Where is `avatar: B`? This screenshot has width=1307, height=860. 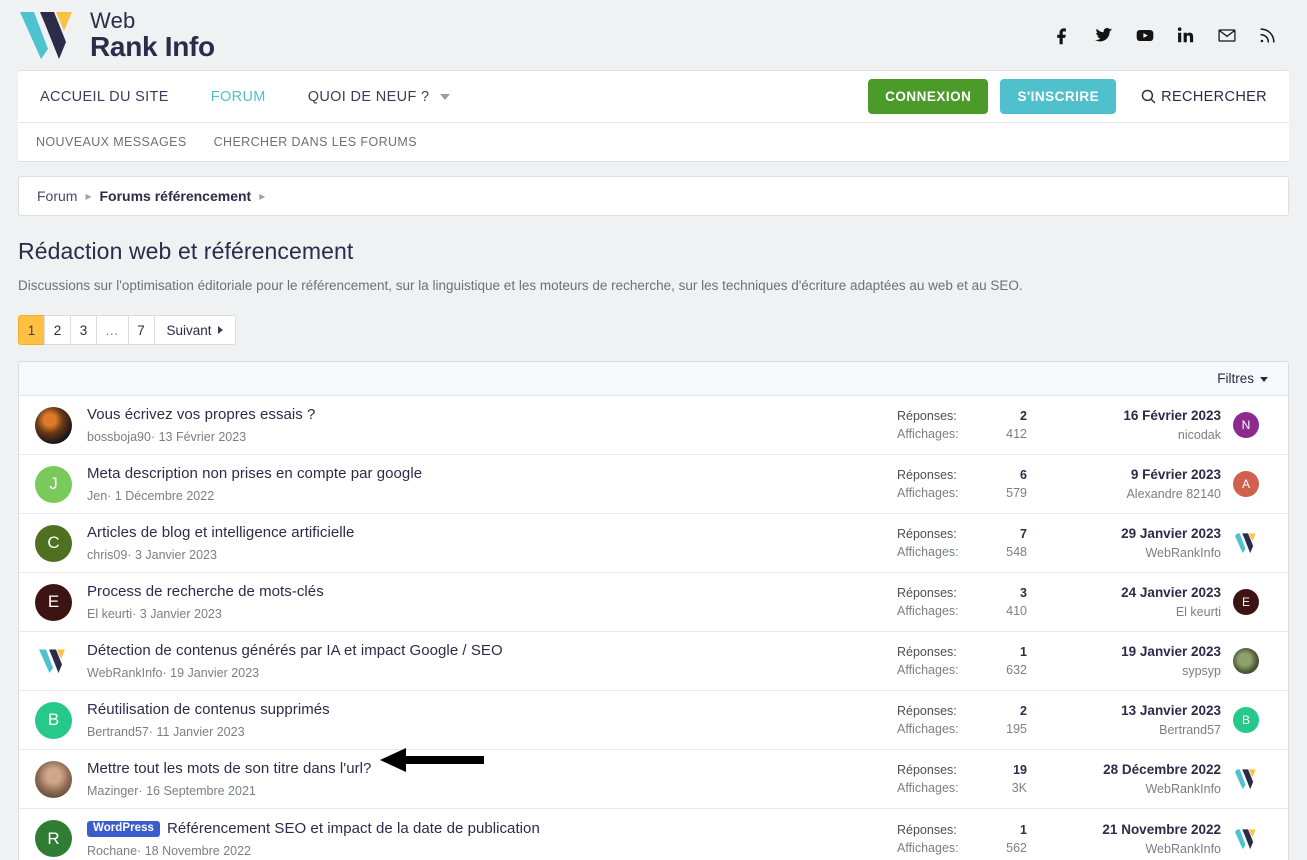 avatar: B is located at coordinates (53, 720).